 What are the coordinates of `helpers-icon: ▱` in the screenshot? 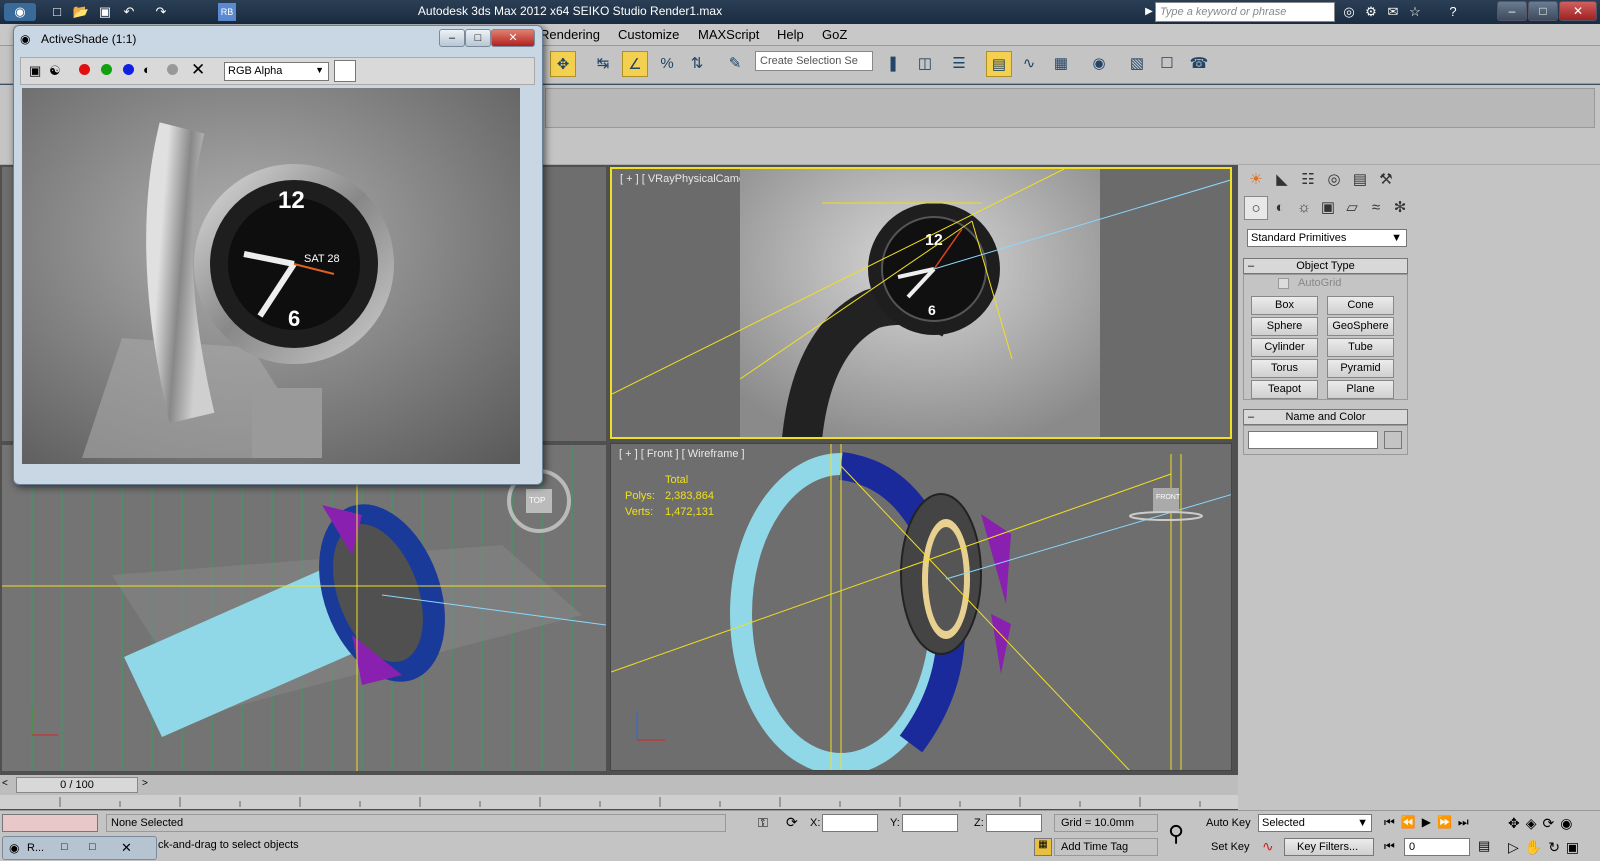 It's located at (1352, 208).